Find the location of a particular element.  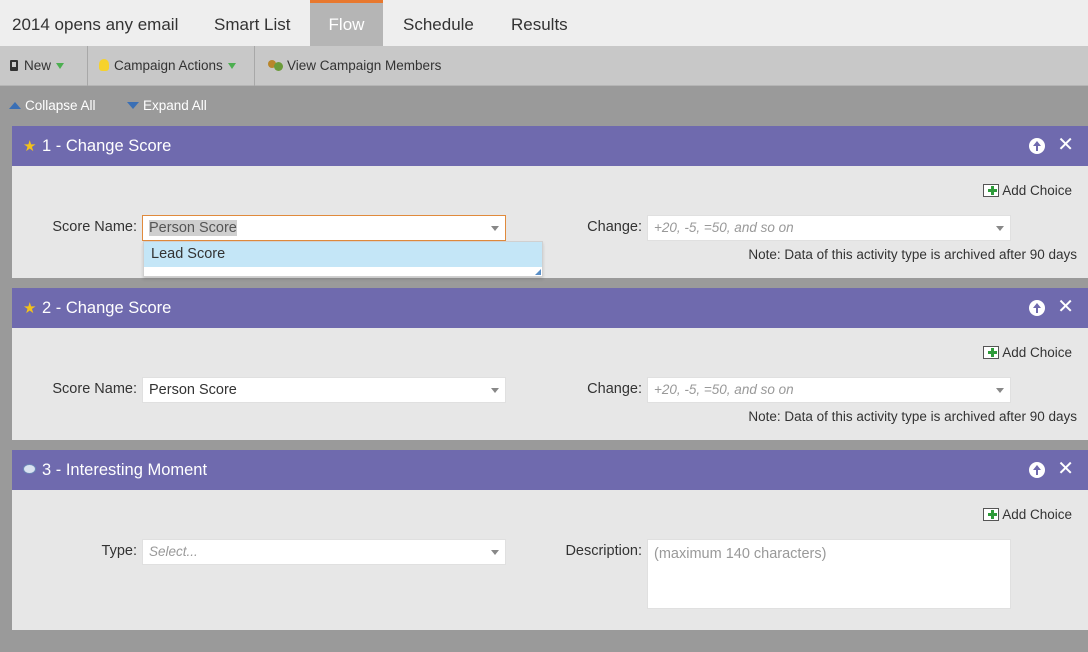

document-icon is located at coordinates (14, 65).